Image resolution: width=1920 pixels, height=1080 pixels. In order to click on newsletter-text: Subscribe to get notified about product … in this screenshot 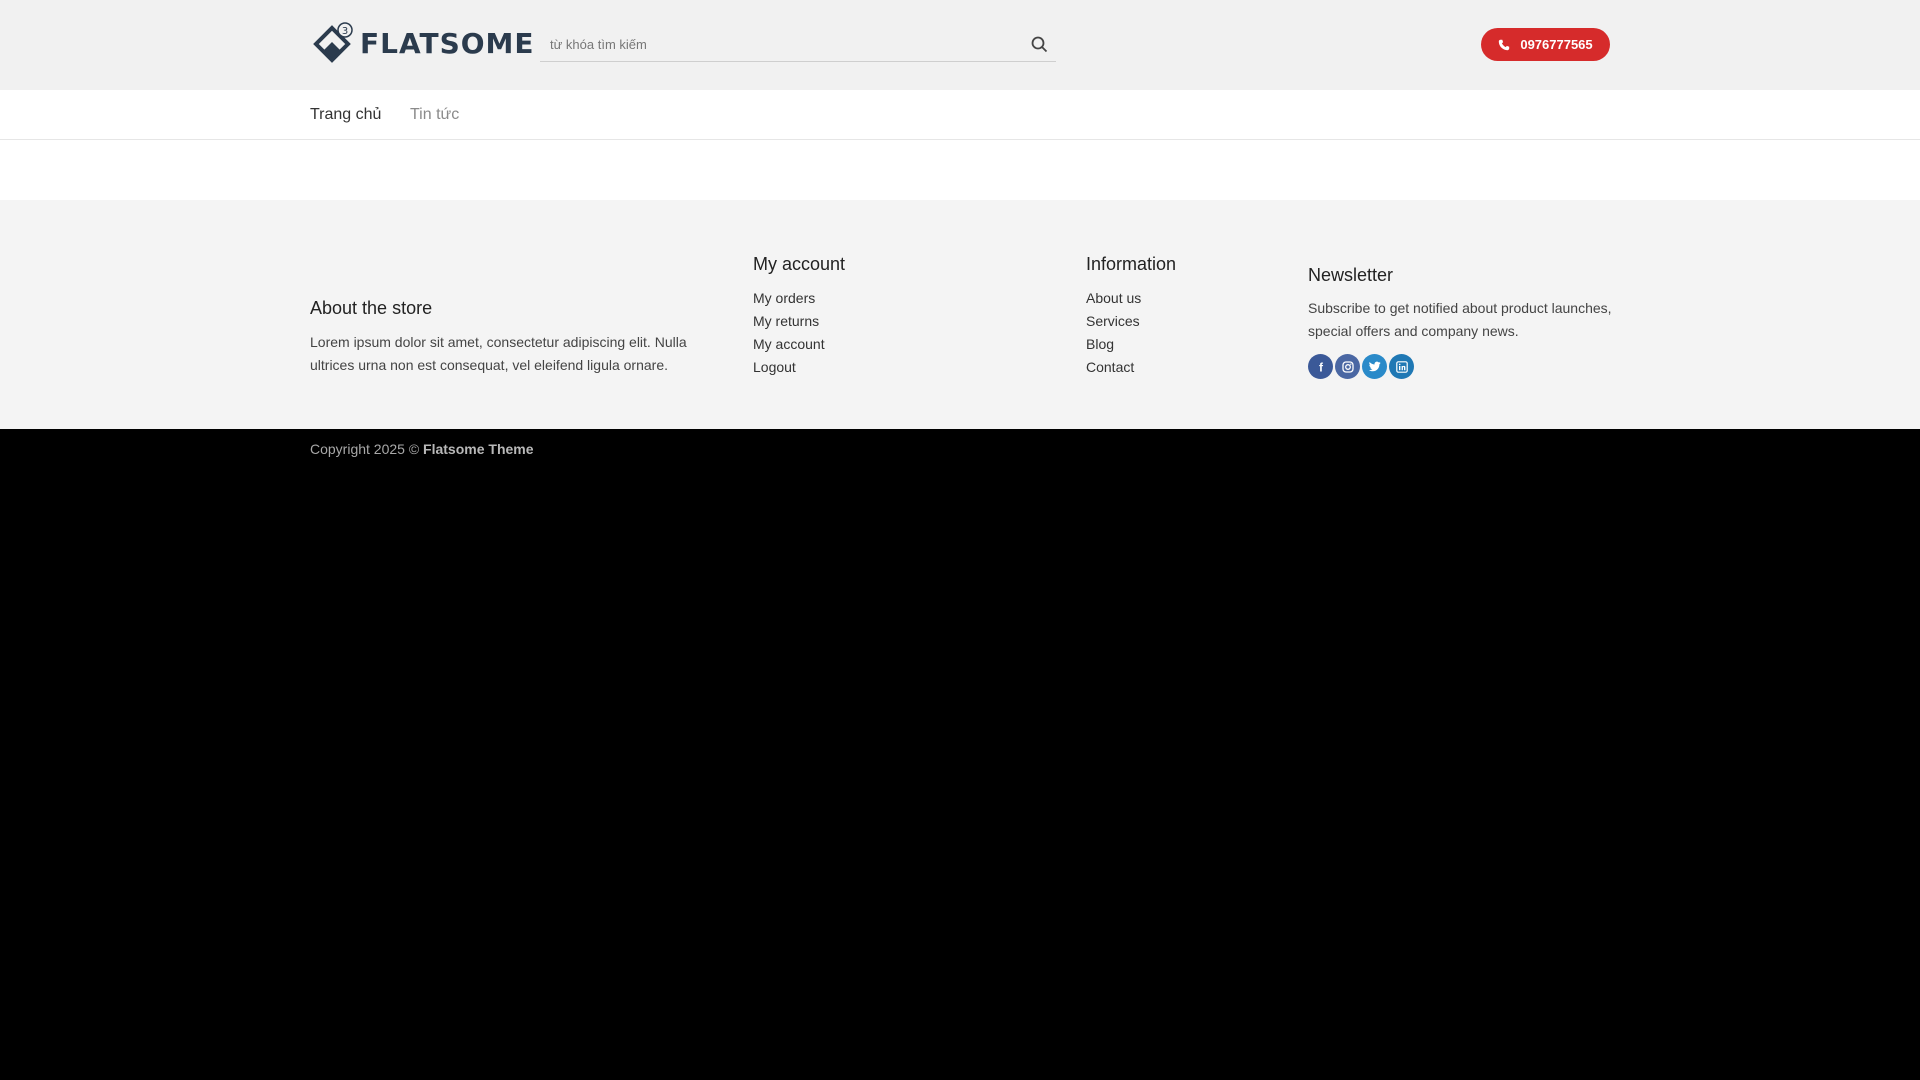, I will do `click(1460, 319)`.